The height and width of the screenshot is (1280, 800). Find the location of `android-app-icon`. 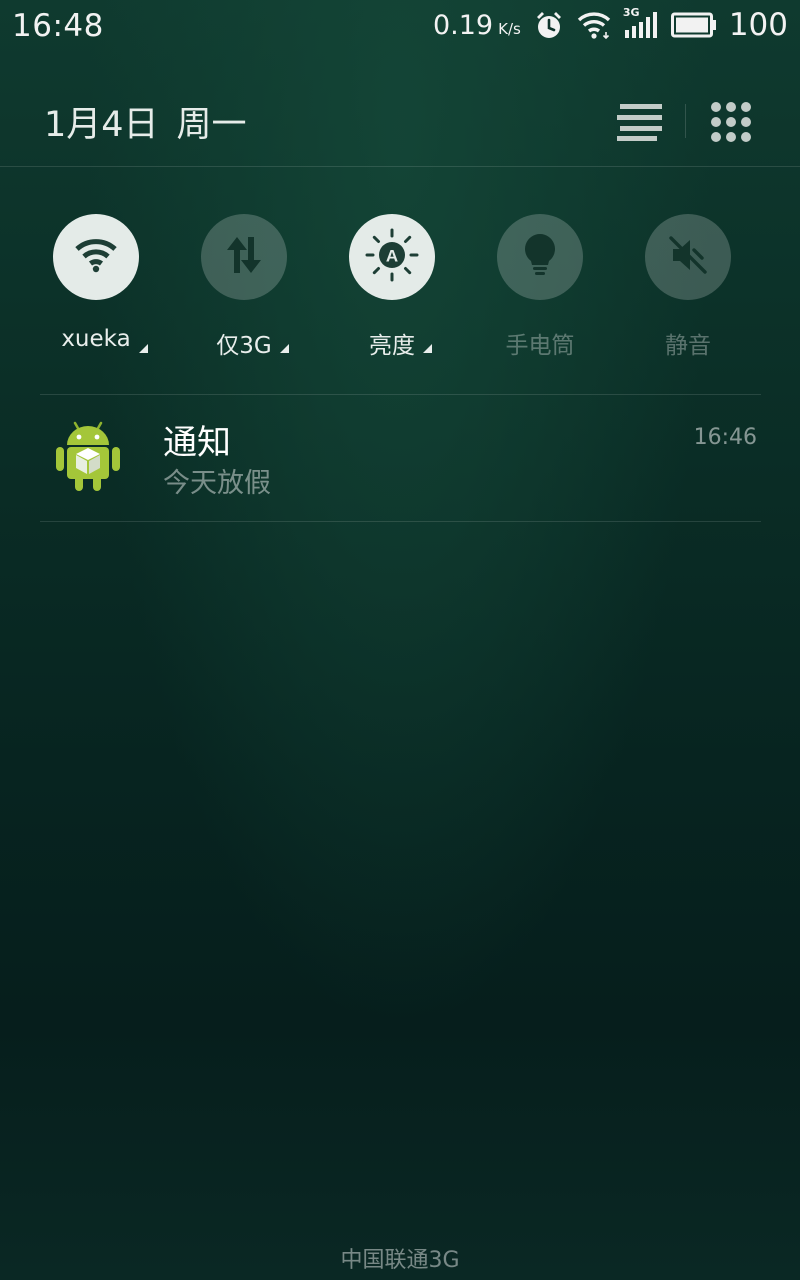

android-app-icon is located at coordinates (88, 455).